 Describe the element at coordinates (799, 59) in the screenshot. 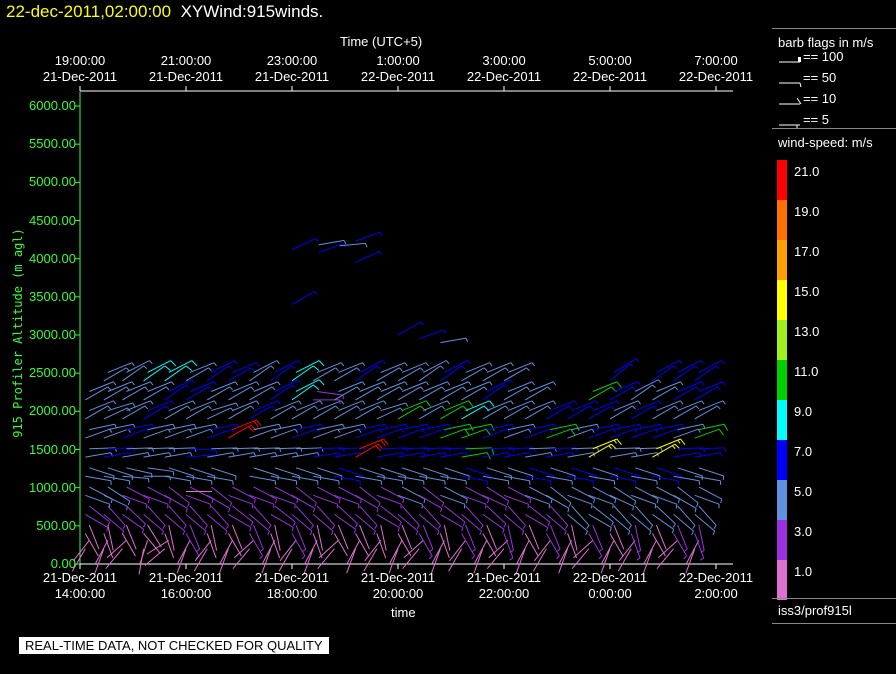

I see `flag-icon` at that location.